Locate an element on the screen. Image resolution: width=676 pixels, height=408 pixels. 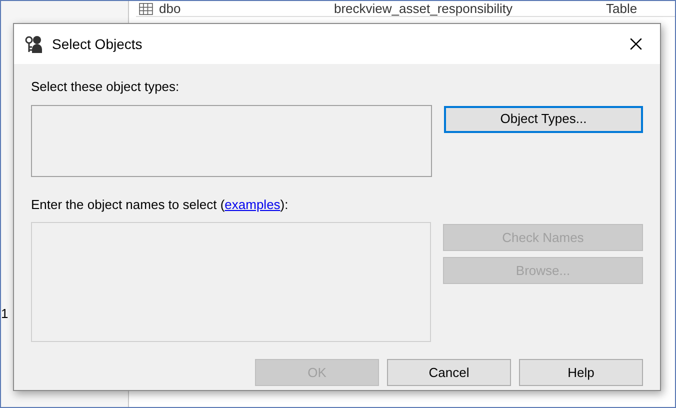
table-icon is located at coordinates (146, 8).